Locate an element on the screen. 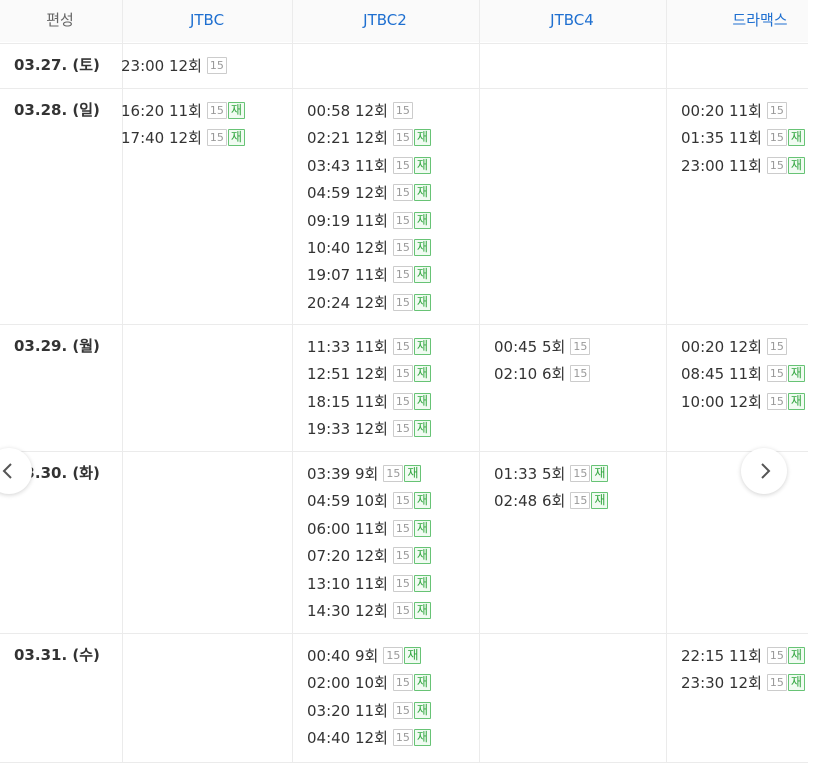  schedule-entry: 20:24 12회 15 재 is located at coordinates (369, 302).